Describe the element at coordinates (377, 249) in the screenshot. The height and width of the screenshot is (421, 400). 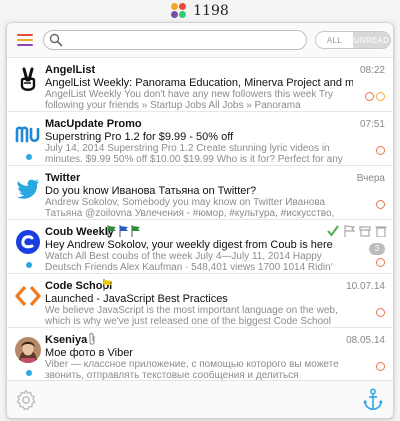
I see `thread-count-badge: 3` at that location.